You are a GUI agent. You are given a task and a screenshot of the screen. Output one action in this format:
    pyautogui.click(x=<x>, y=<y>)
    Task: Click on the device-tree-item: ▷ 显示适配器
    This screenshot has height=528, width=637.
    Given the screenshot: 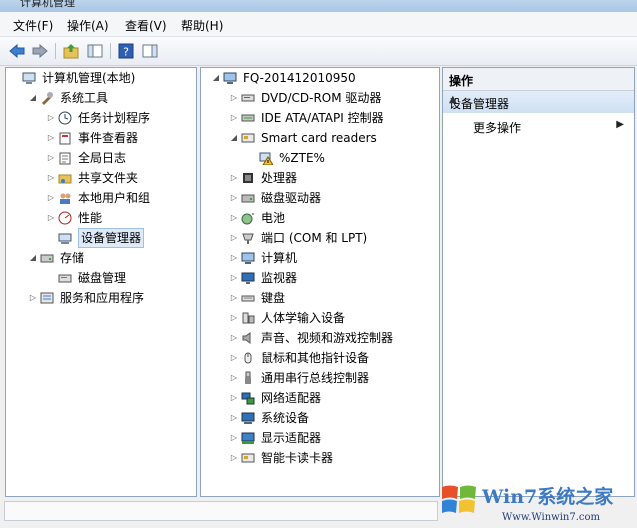 What is the action you would take?
    pyautogui.click(x=334, y=438)
    